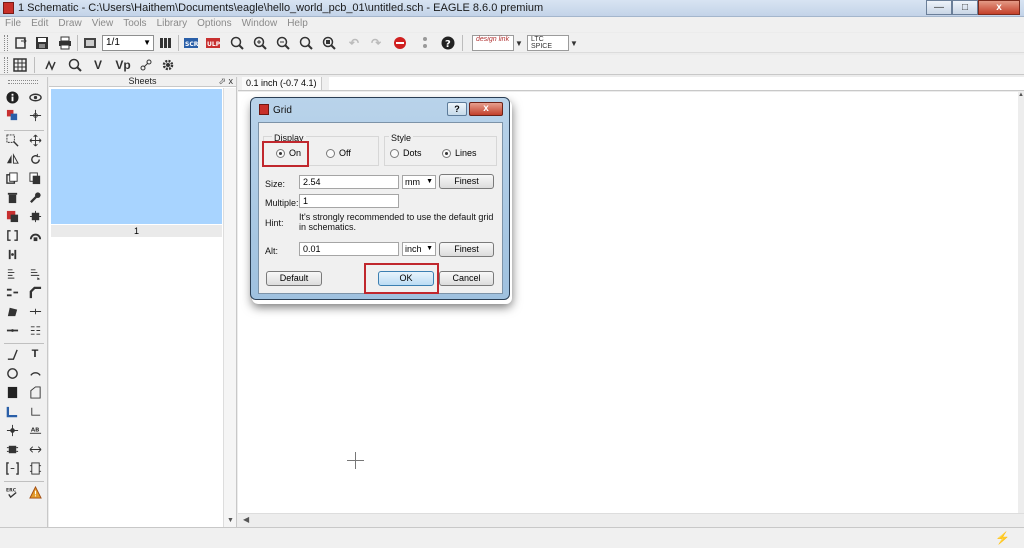  I want to click on panel-grip, so click(23, 82).